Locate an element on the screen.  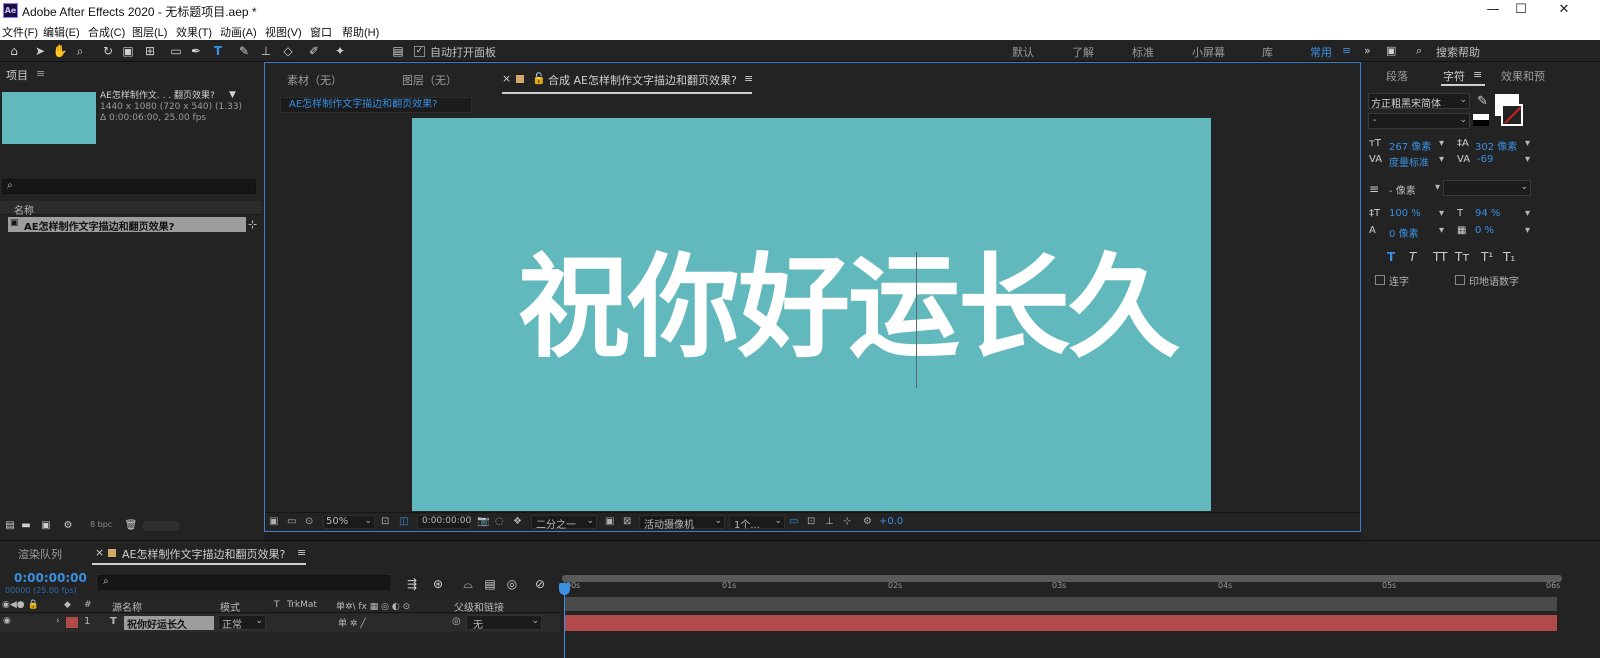
font-style-select: - ⌄ is located at coordinates (1419, 121).